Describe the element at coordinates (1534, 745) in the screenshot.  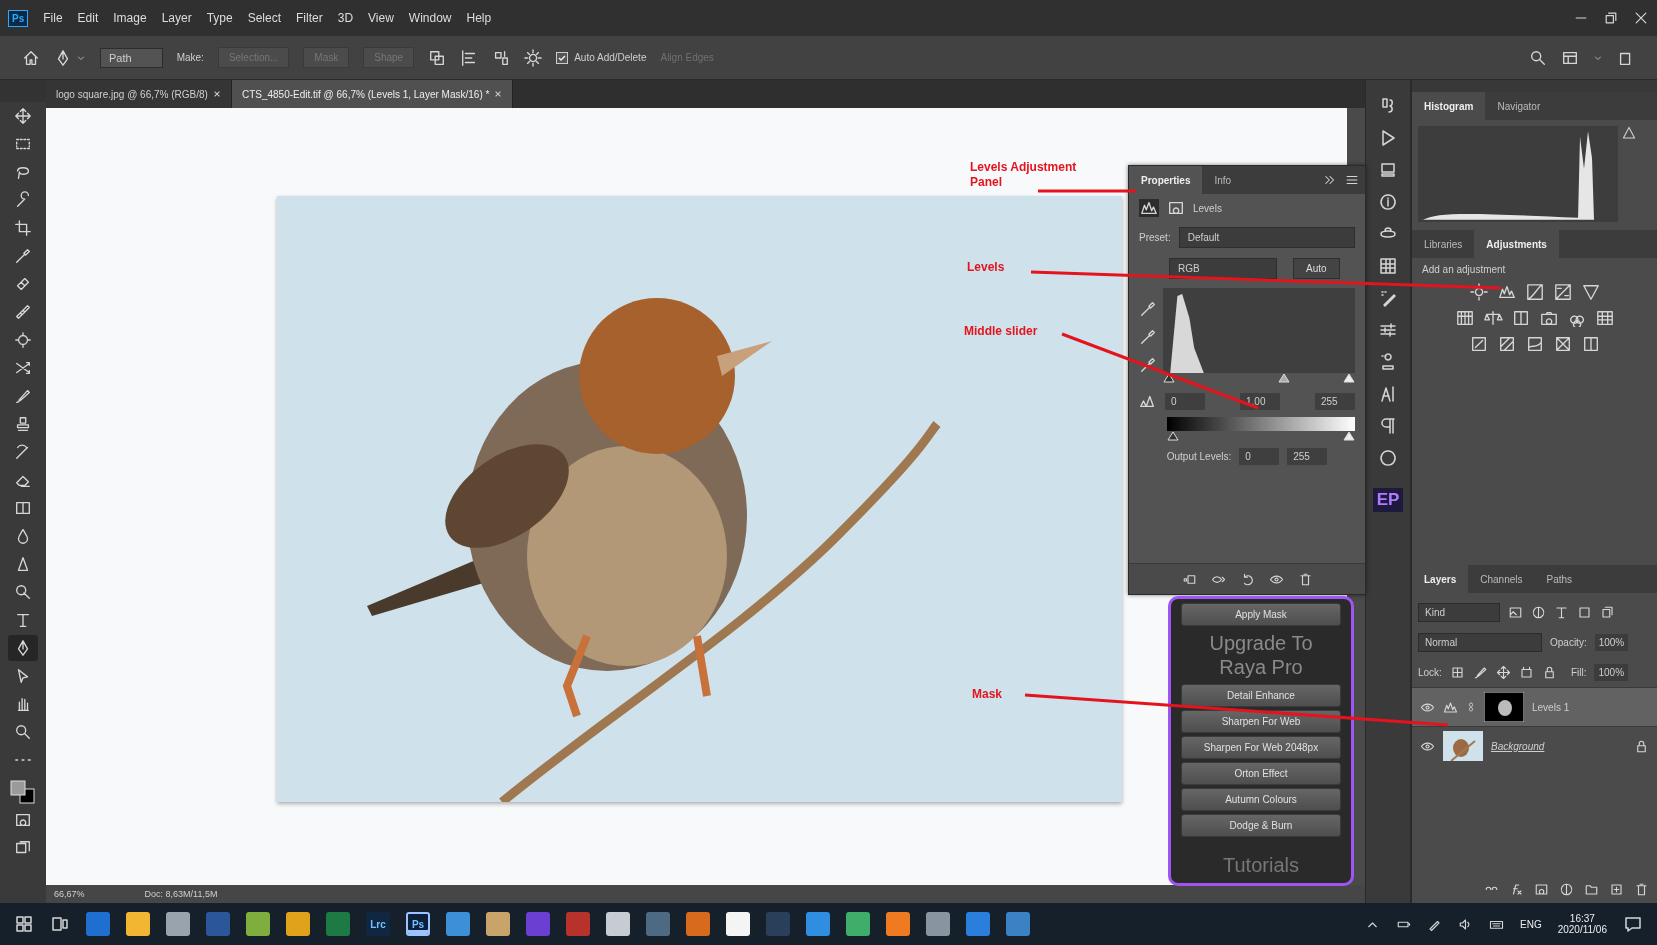
I see `layer-row: Background` at that location.